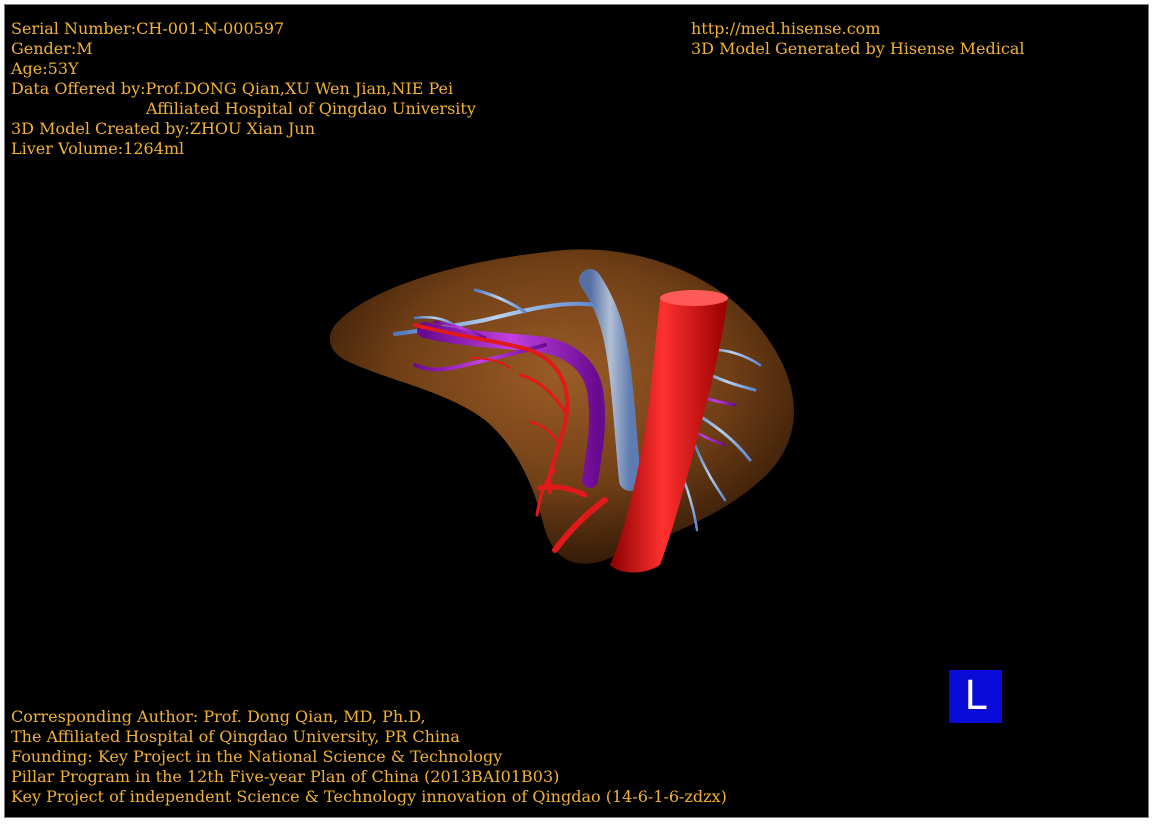  What do you see at coordinates (694, 298) in the screenshot?
I see `main-vessel-top` at bounding box center [694, 298].